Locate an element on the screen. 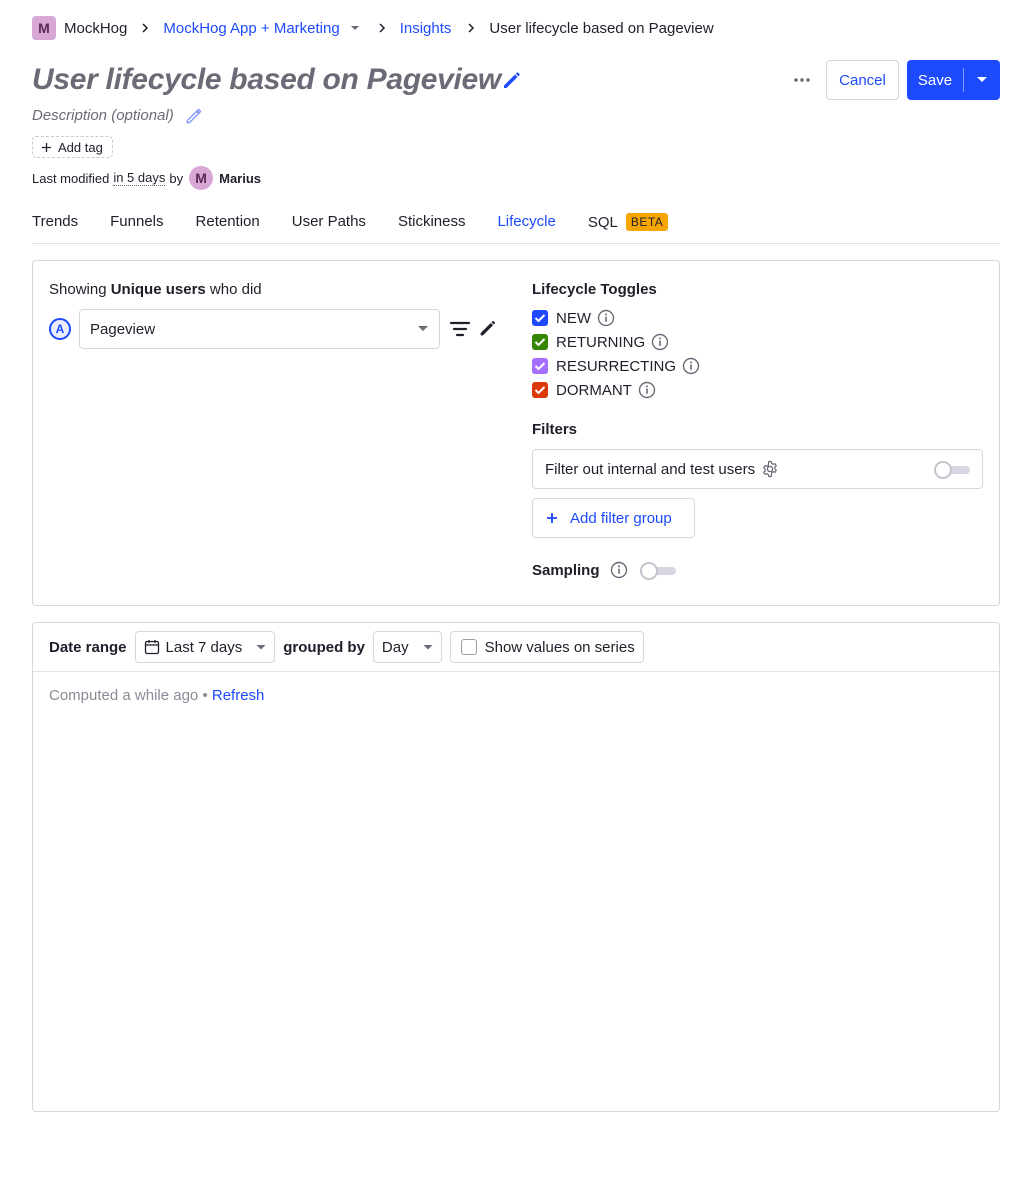 The width and height of the screenshot is (1032, 1192). avatar: M is located at coordinates (201, 178).